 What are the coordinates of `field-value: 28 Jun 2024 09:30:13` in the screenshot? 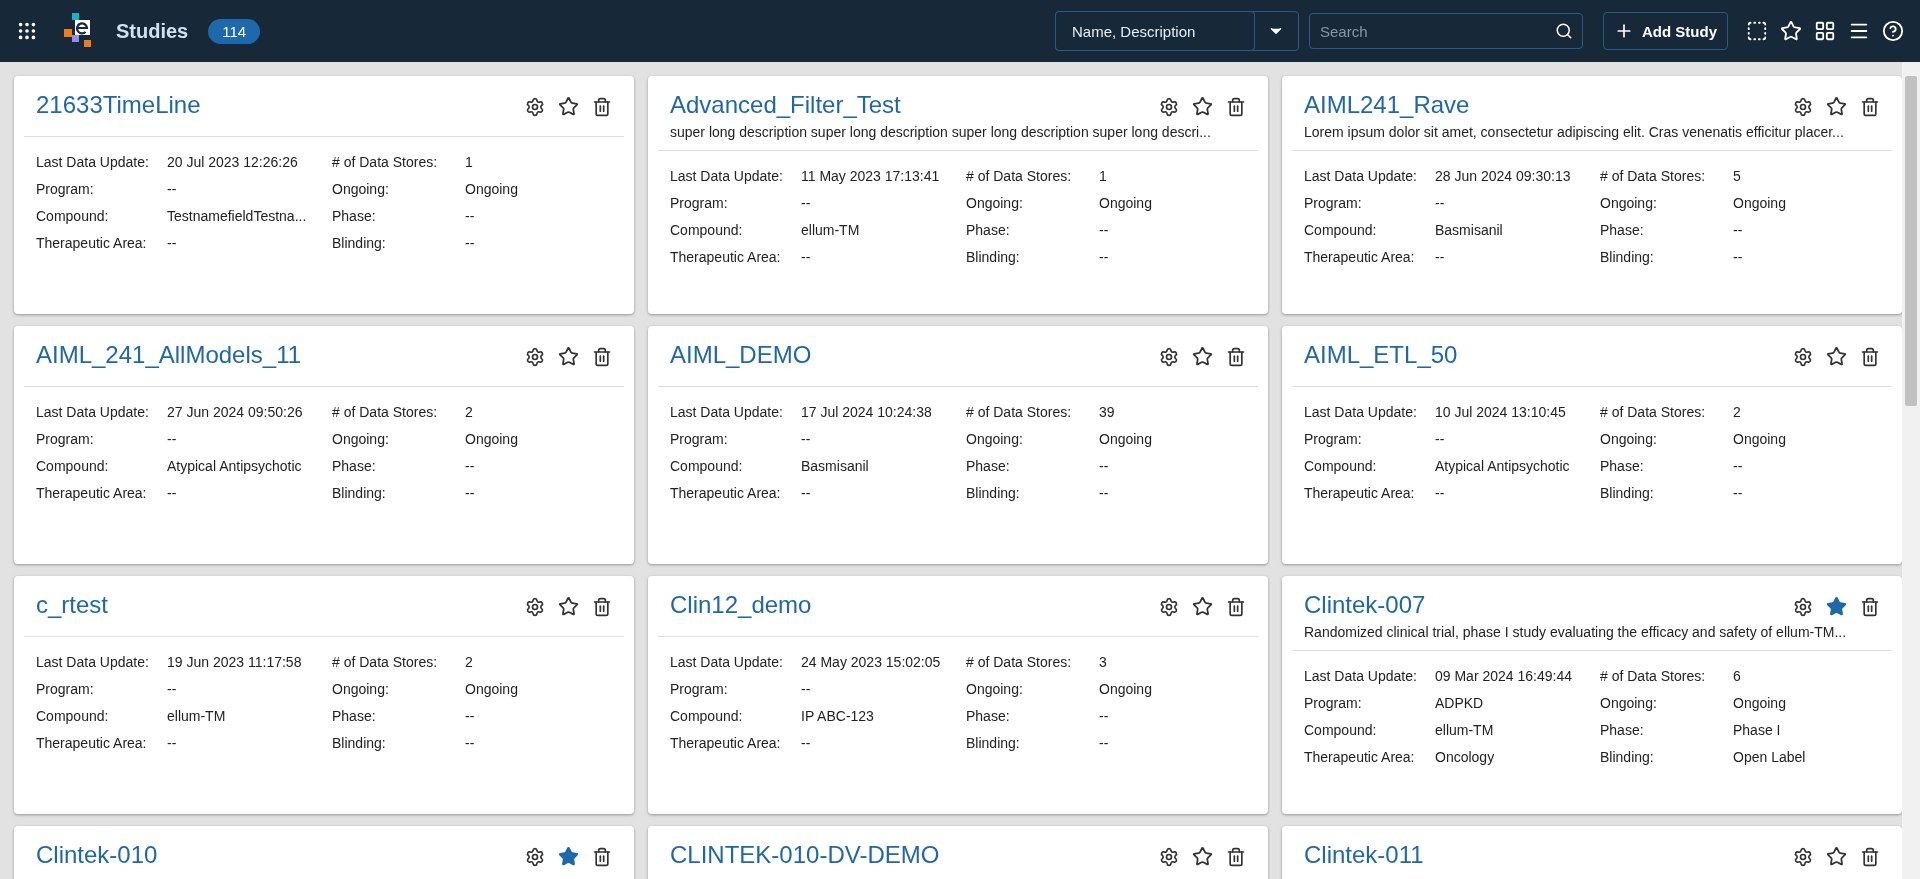 It's located at (1503, 176).